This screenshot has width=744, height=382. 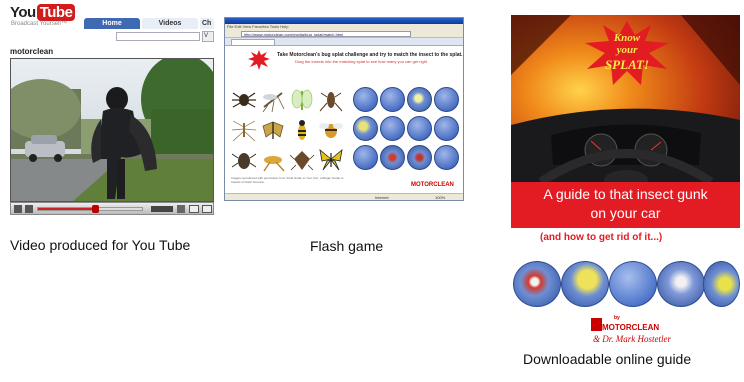 I want to click on crane-fly-icon, so click(x=244, y=130).